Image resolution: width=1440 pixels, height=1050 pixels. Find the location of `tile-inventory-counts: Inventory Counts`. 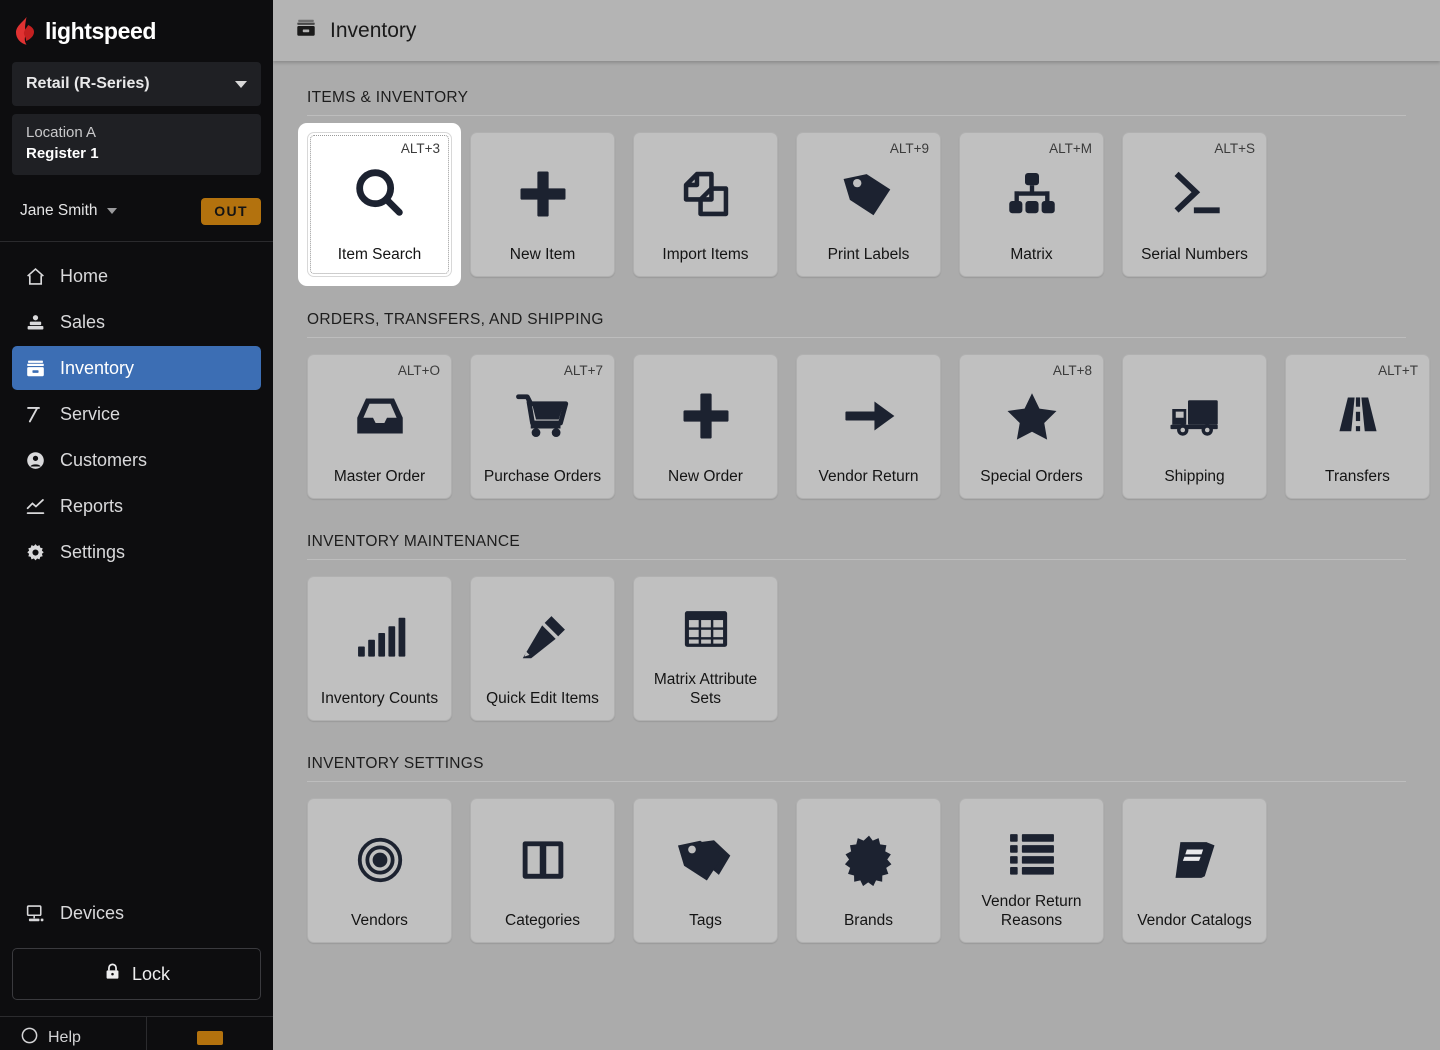

tile-inventory-counts: Inventory Counts is located at coordinates (379, 648).